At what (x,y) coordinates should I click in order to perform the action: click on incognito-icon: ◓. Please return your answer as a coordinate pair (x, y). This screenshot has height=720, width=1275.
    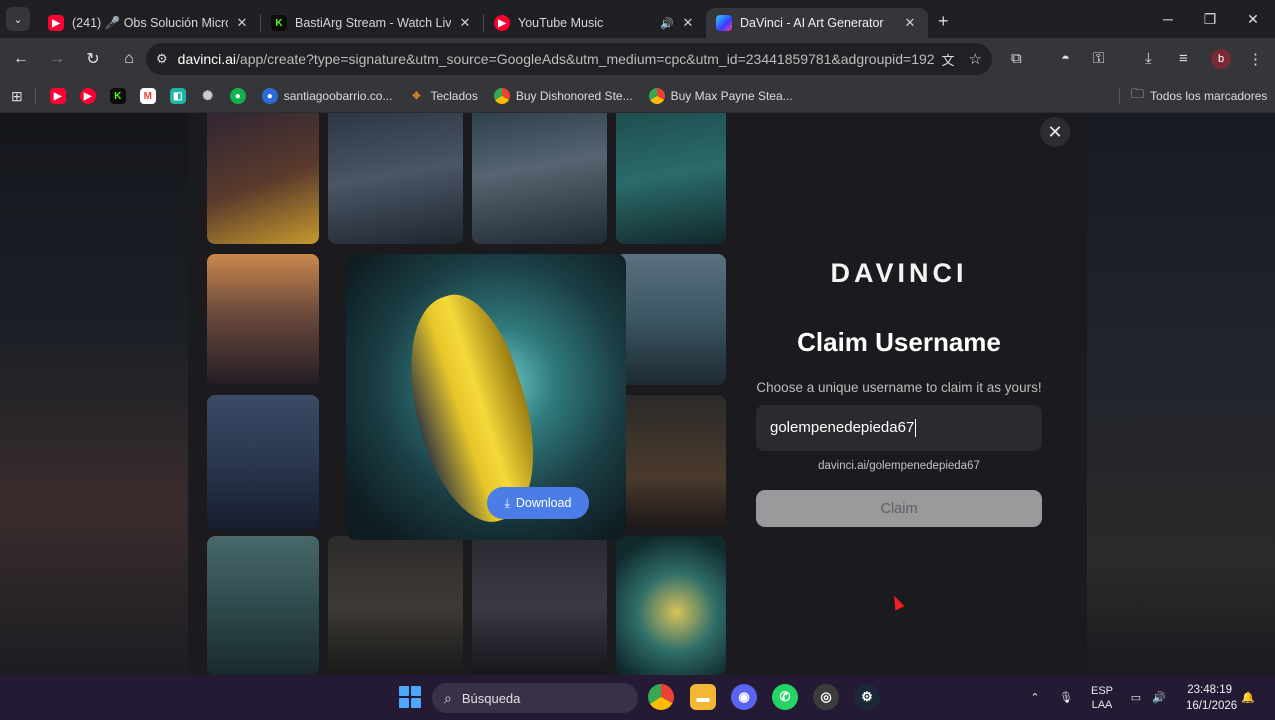
    Looking at the image, I should click on (1065, 58).